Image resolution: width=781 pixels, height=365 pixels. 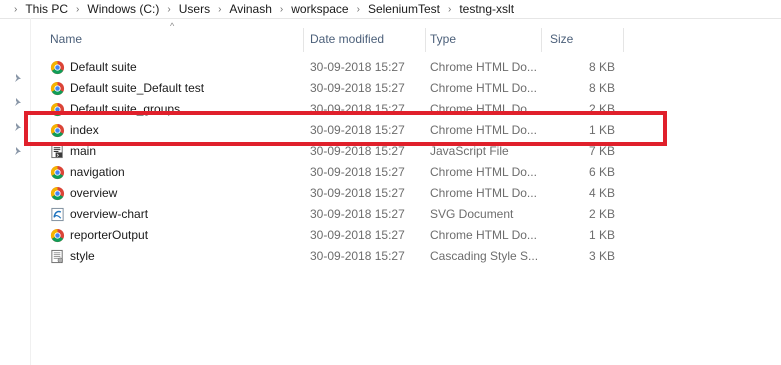 I want to click on column-headers: ^ Name Date modified Type Size, so click(x=390, y=36).